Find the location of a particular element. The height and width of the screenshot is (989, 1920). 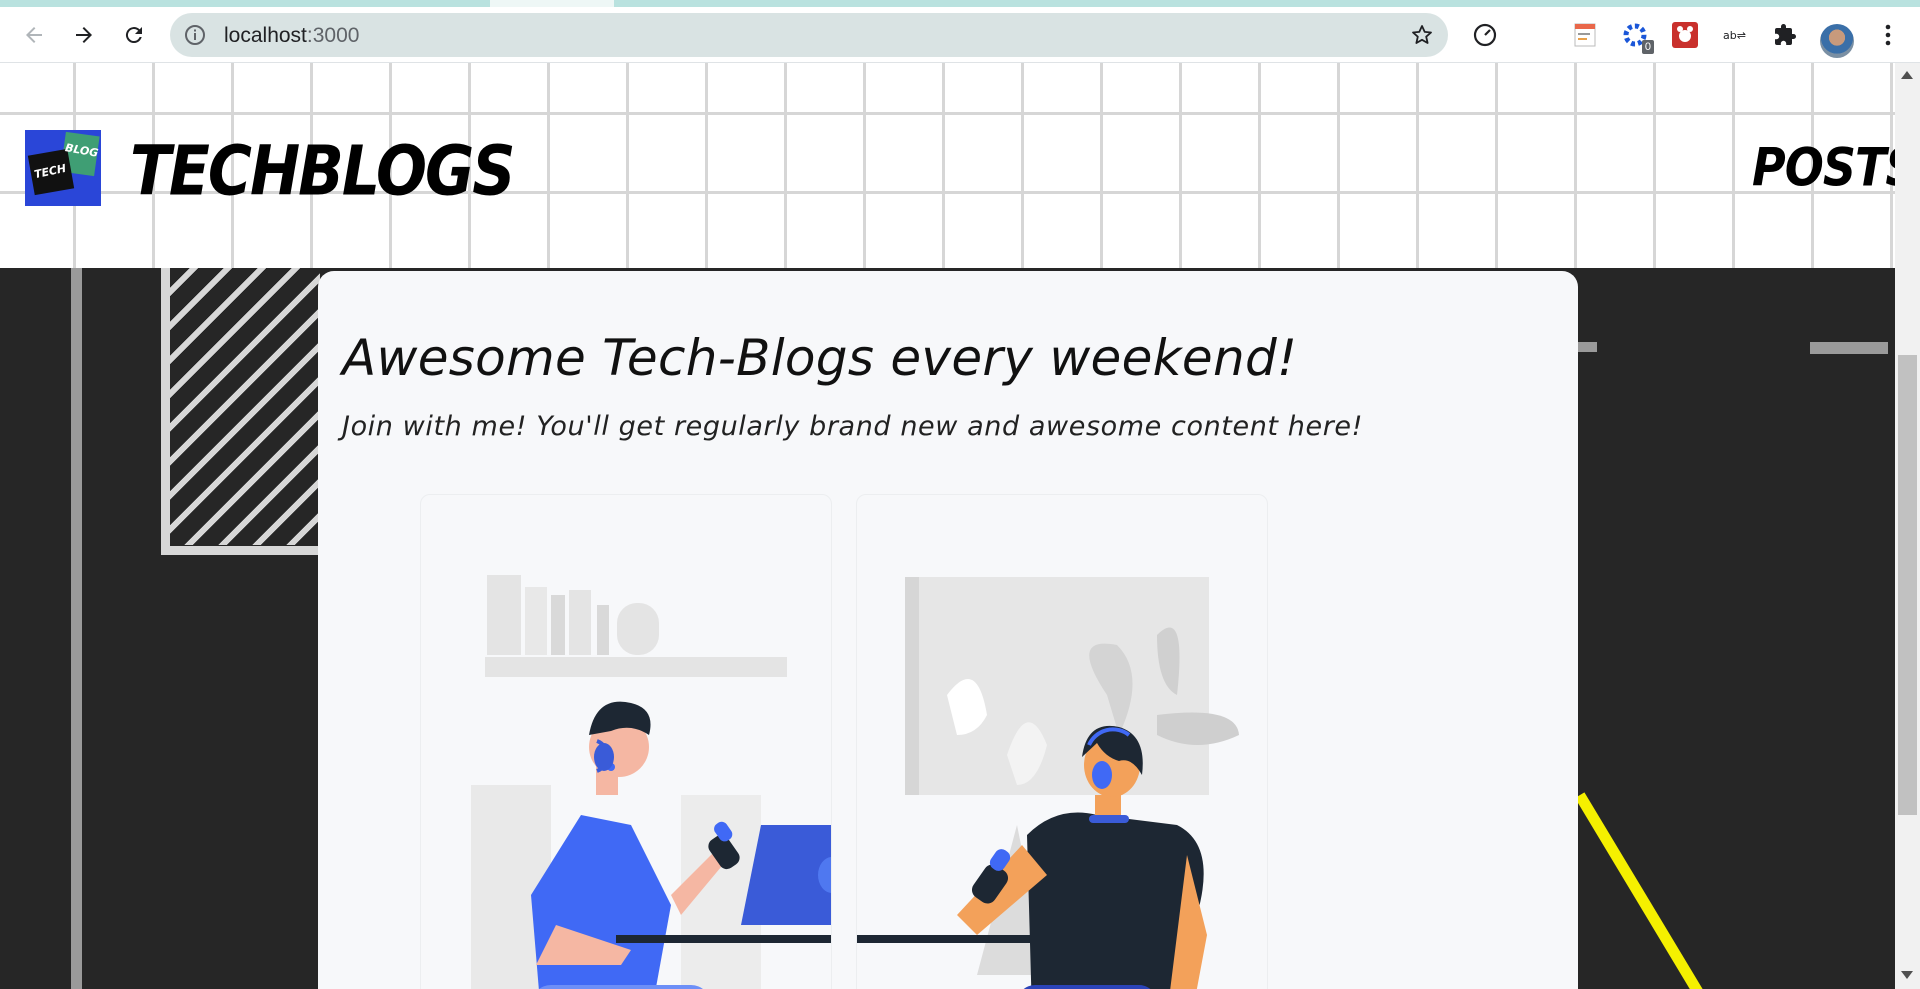

speed-dial-icon is located at coordinates (1485, 35).